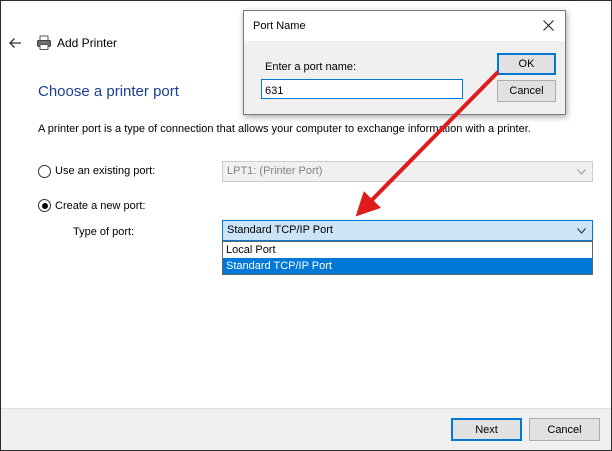 The image size is (612, 451). What do you see at coordinates (44, 171) in the screenshot?
I see `existing-port-radio` at bounding box center [44, 171].